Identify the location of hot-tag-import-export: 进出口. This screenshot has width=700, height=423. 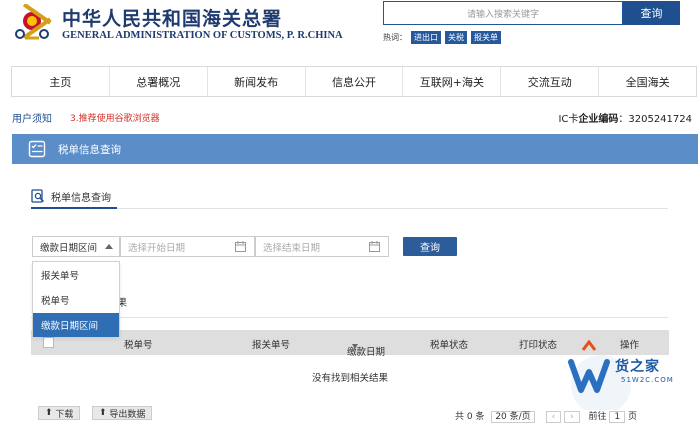
(426, 37).